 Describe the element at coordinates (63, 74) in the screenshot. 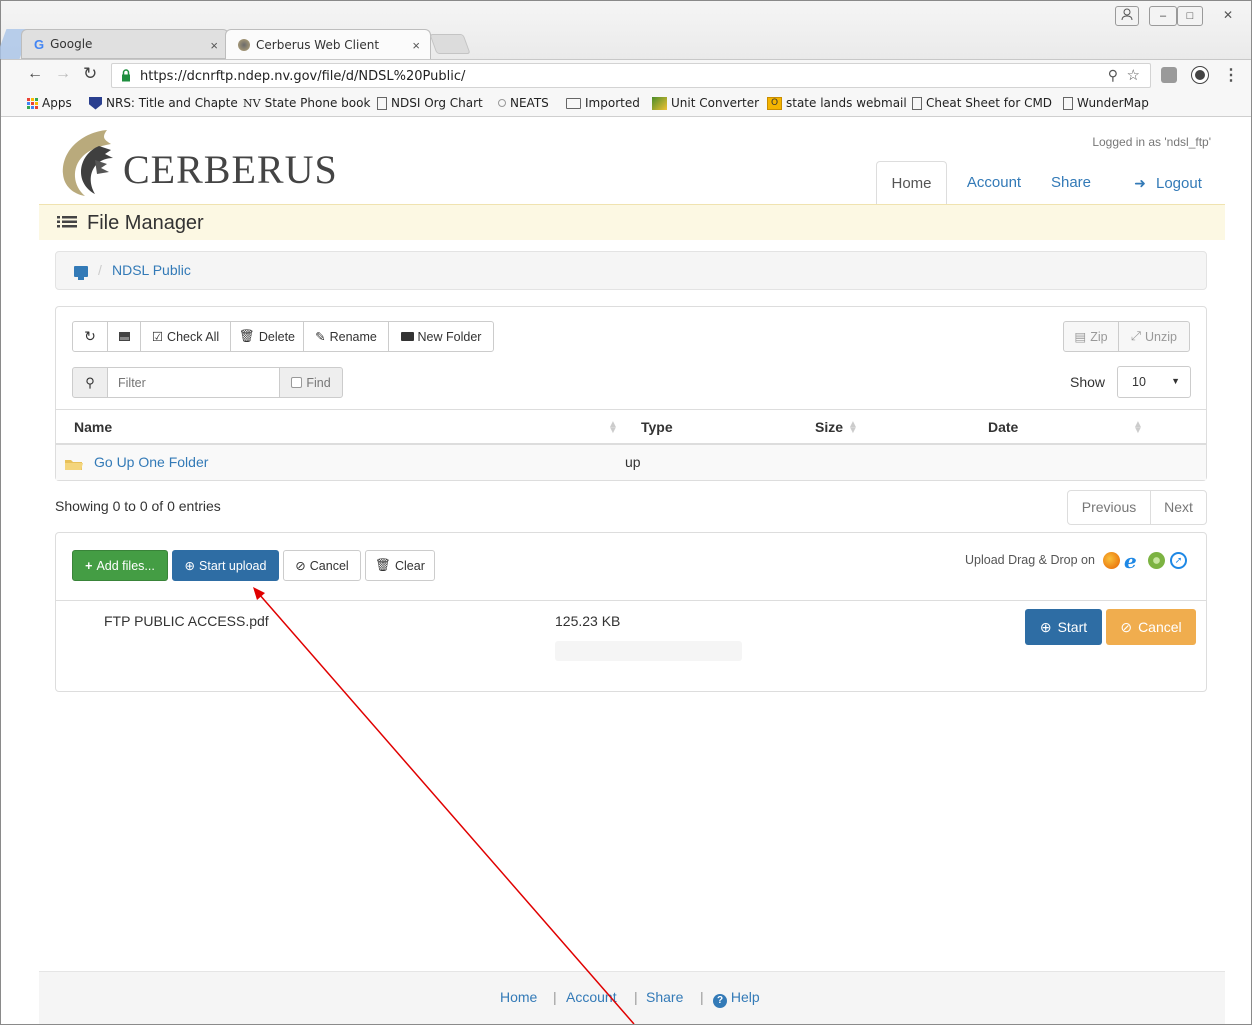

I see `forward-icon: →` at that location.